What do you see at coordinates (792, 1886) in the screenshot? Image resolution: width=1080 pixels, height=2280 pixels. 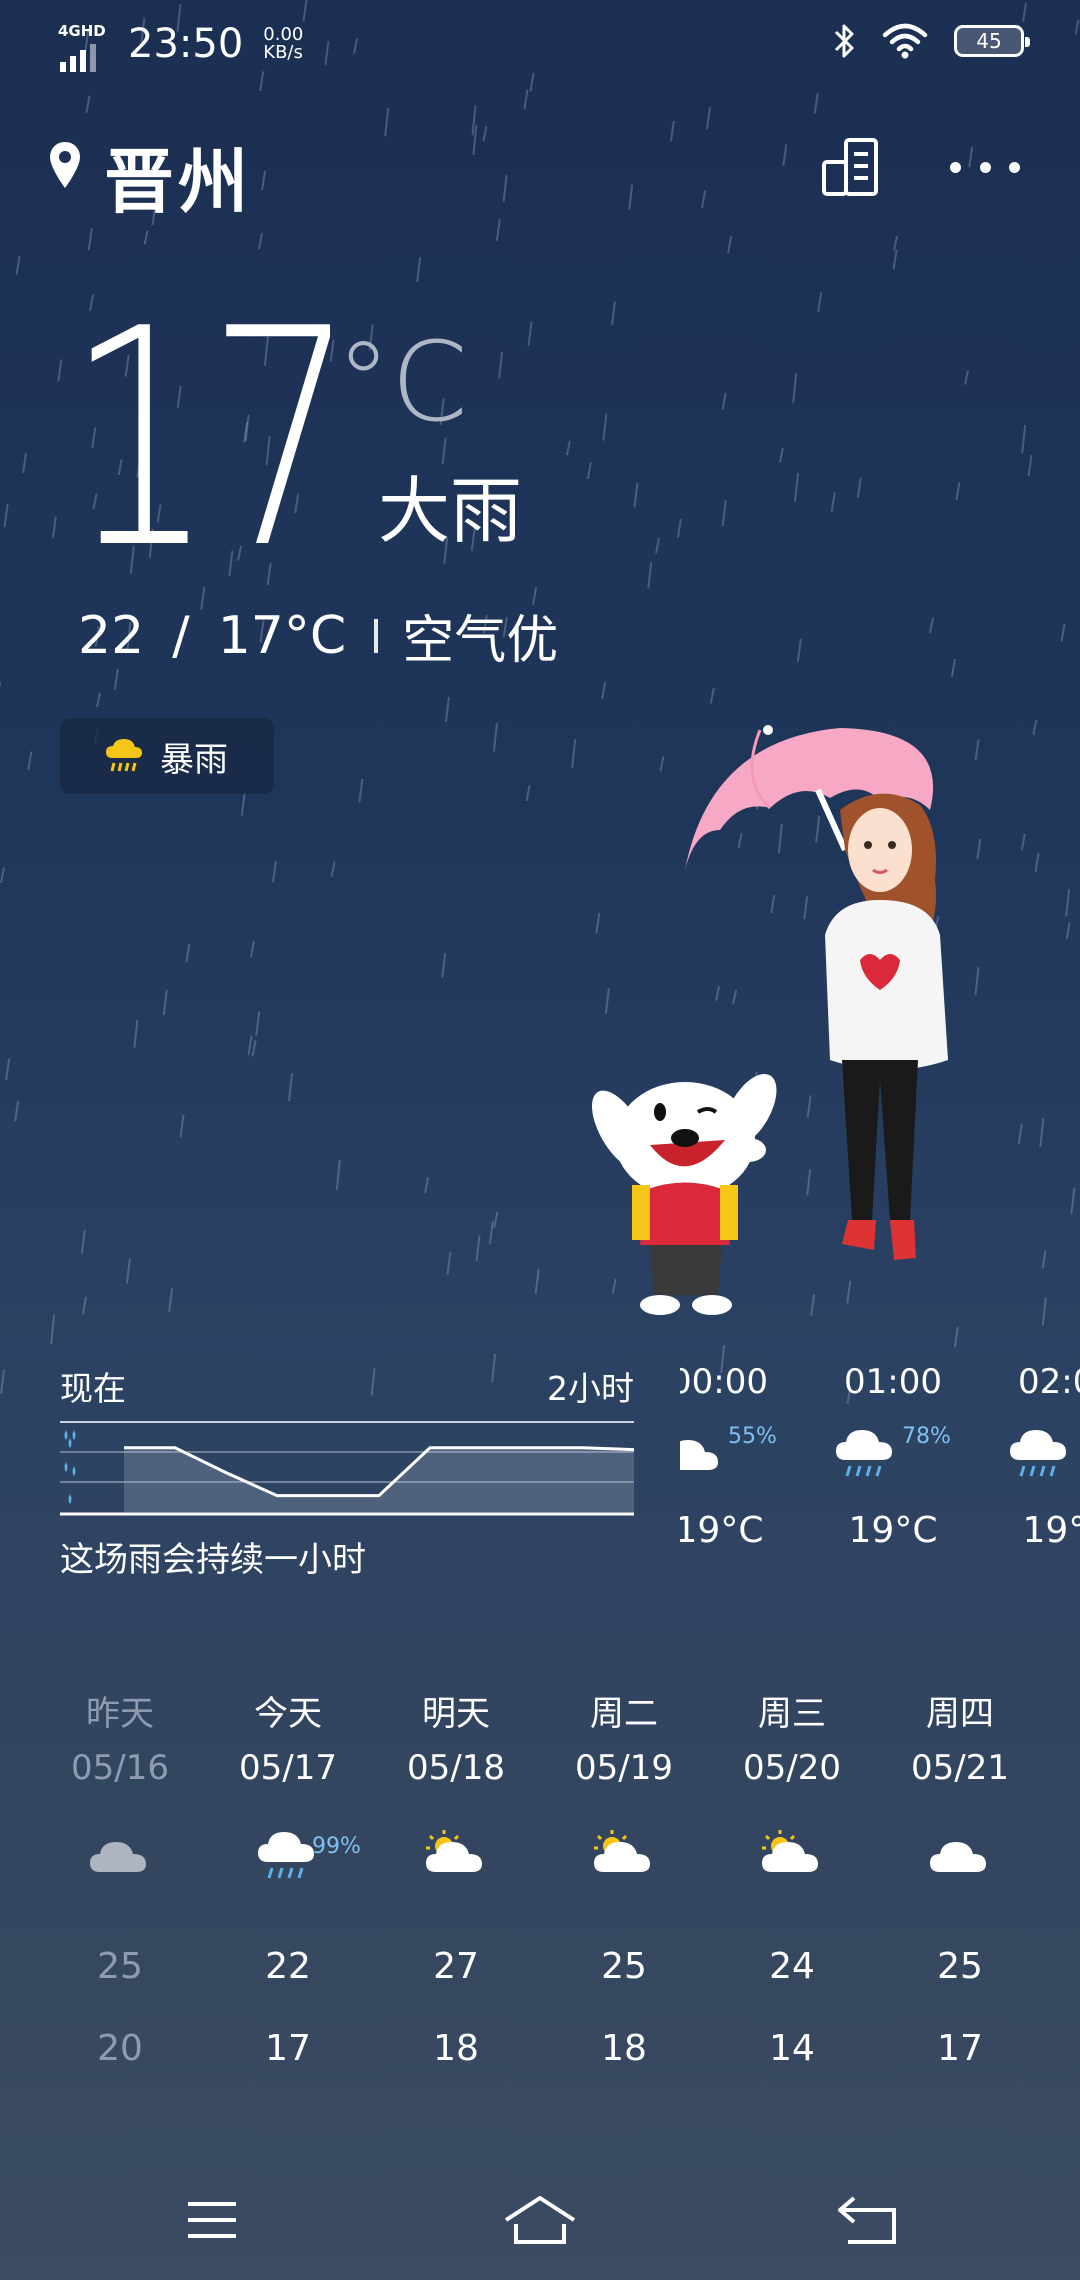 I see `daily-item: 周三 05/20 24 14` at bounding box center [792, 1886].